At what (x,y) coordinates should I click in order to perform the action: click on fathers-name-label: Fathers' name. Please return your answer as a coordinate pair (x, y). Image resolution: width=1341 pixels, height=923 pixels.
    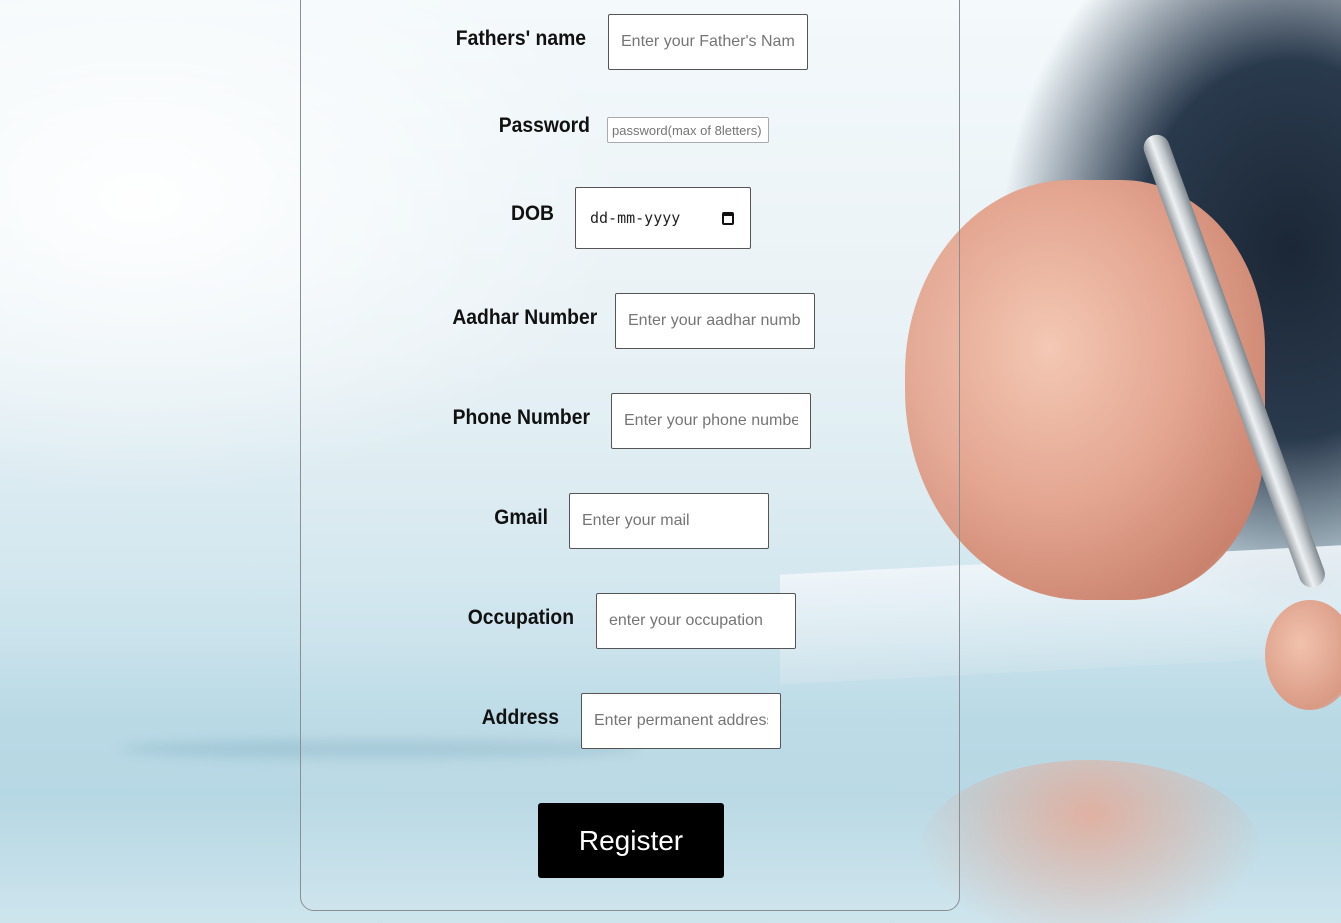
    Looking at the image, I should click on (520, 38).